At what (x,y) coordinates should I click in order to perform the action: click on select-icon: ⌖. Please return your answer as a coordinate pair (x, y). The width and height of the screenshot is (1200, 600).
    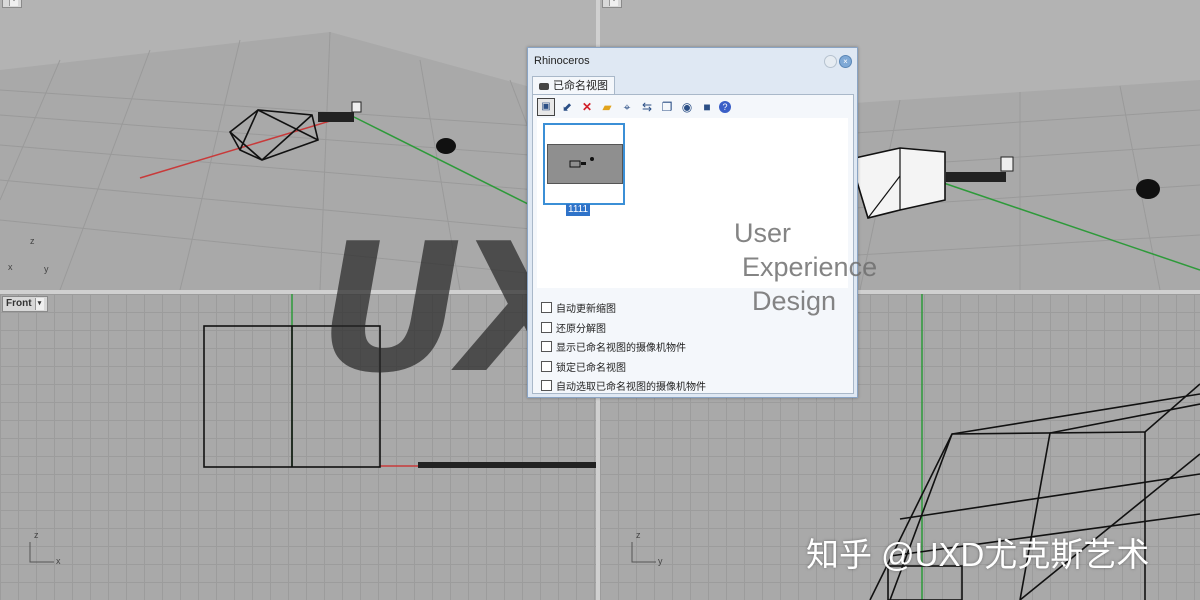
    Looking at the image, I should click on (627, 107).